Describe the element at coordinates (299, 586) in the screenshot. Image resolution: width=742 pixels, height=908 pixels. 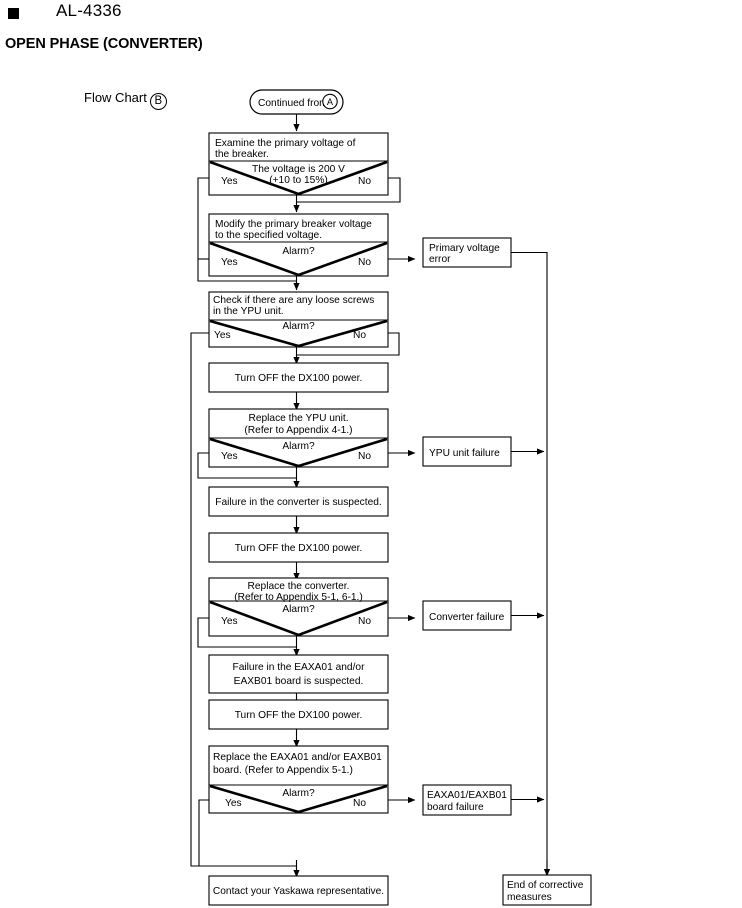
I see `node-8-text-line-1: Replace the converter.` at that location.